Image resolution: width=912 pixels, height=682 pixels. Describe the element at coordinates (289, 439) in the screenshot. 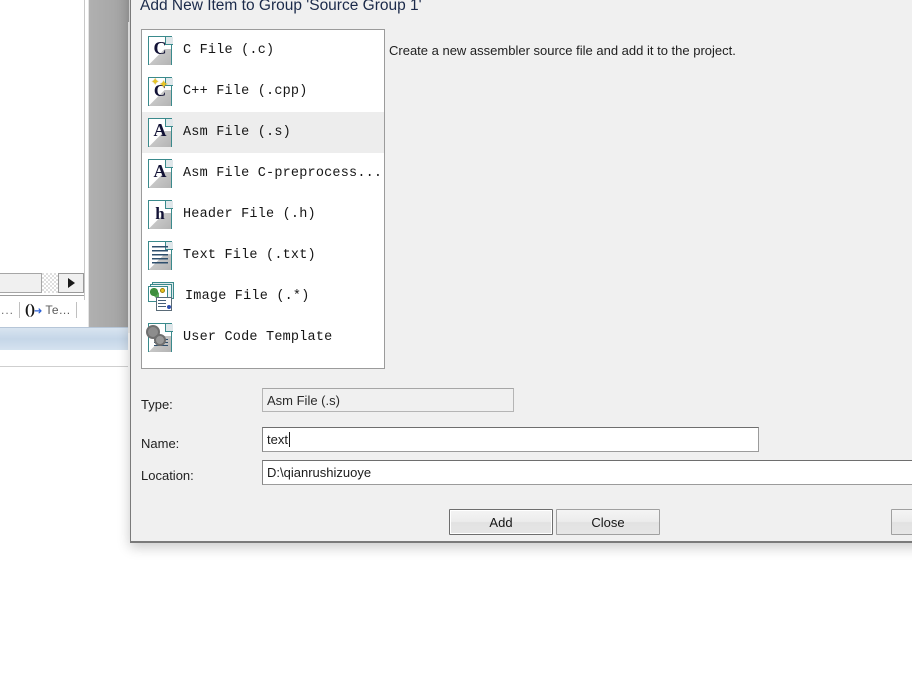

I see `text-caret` at that location.